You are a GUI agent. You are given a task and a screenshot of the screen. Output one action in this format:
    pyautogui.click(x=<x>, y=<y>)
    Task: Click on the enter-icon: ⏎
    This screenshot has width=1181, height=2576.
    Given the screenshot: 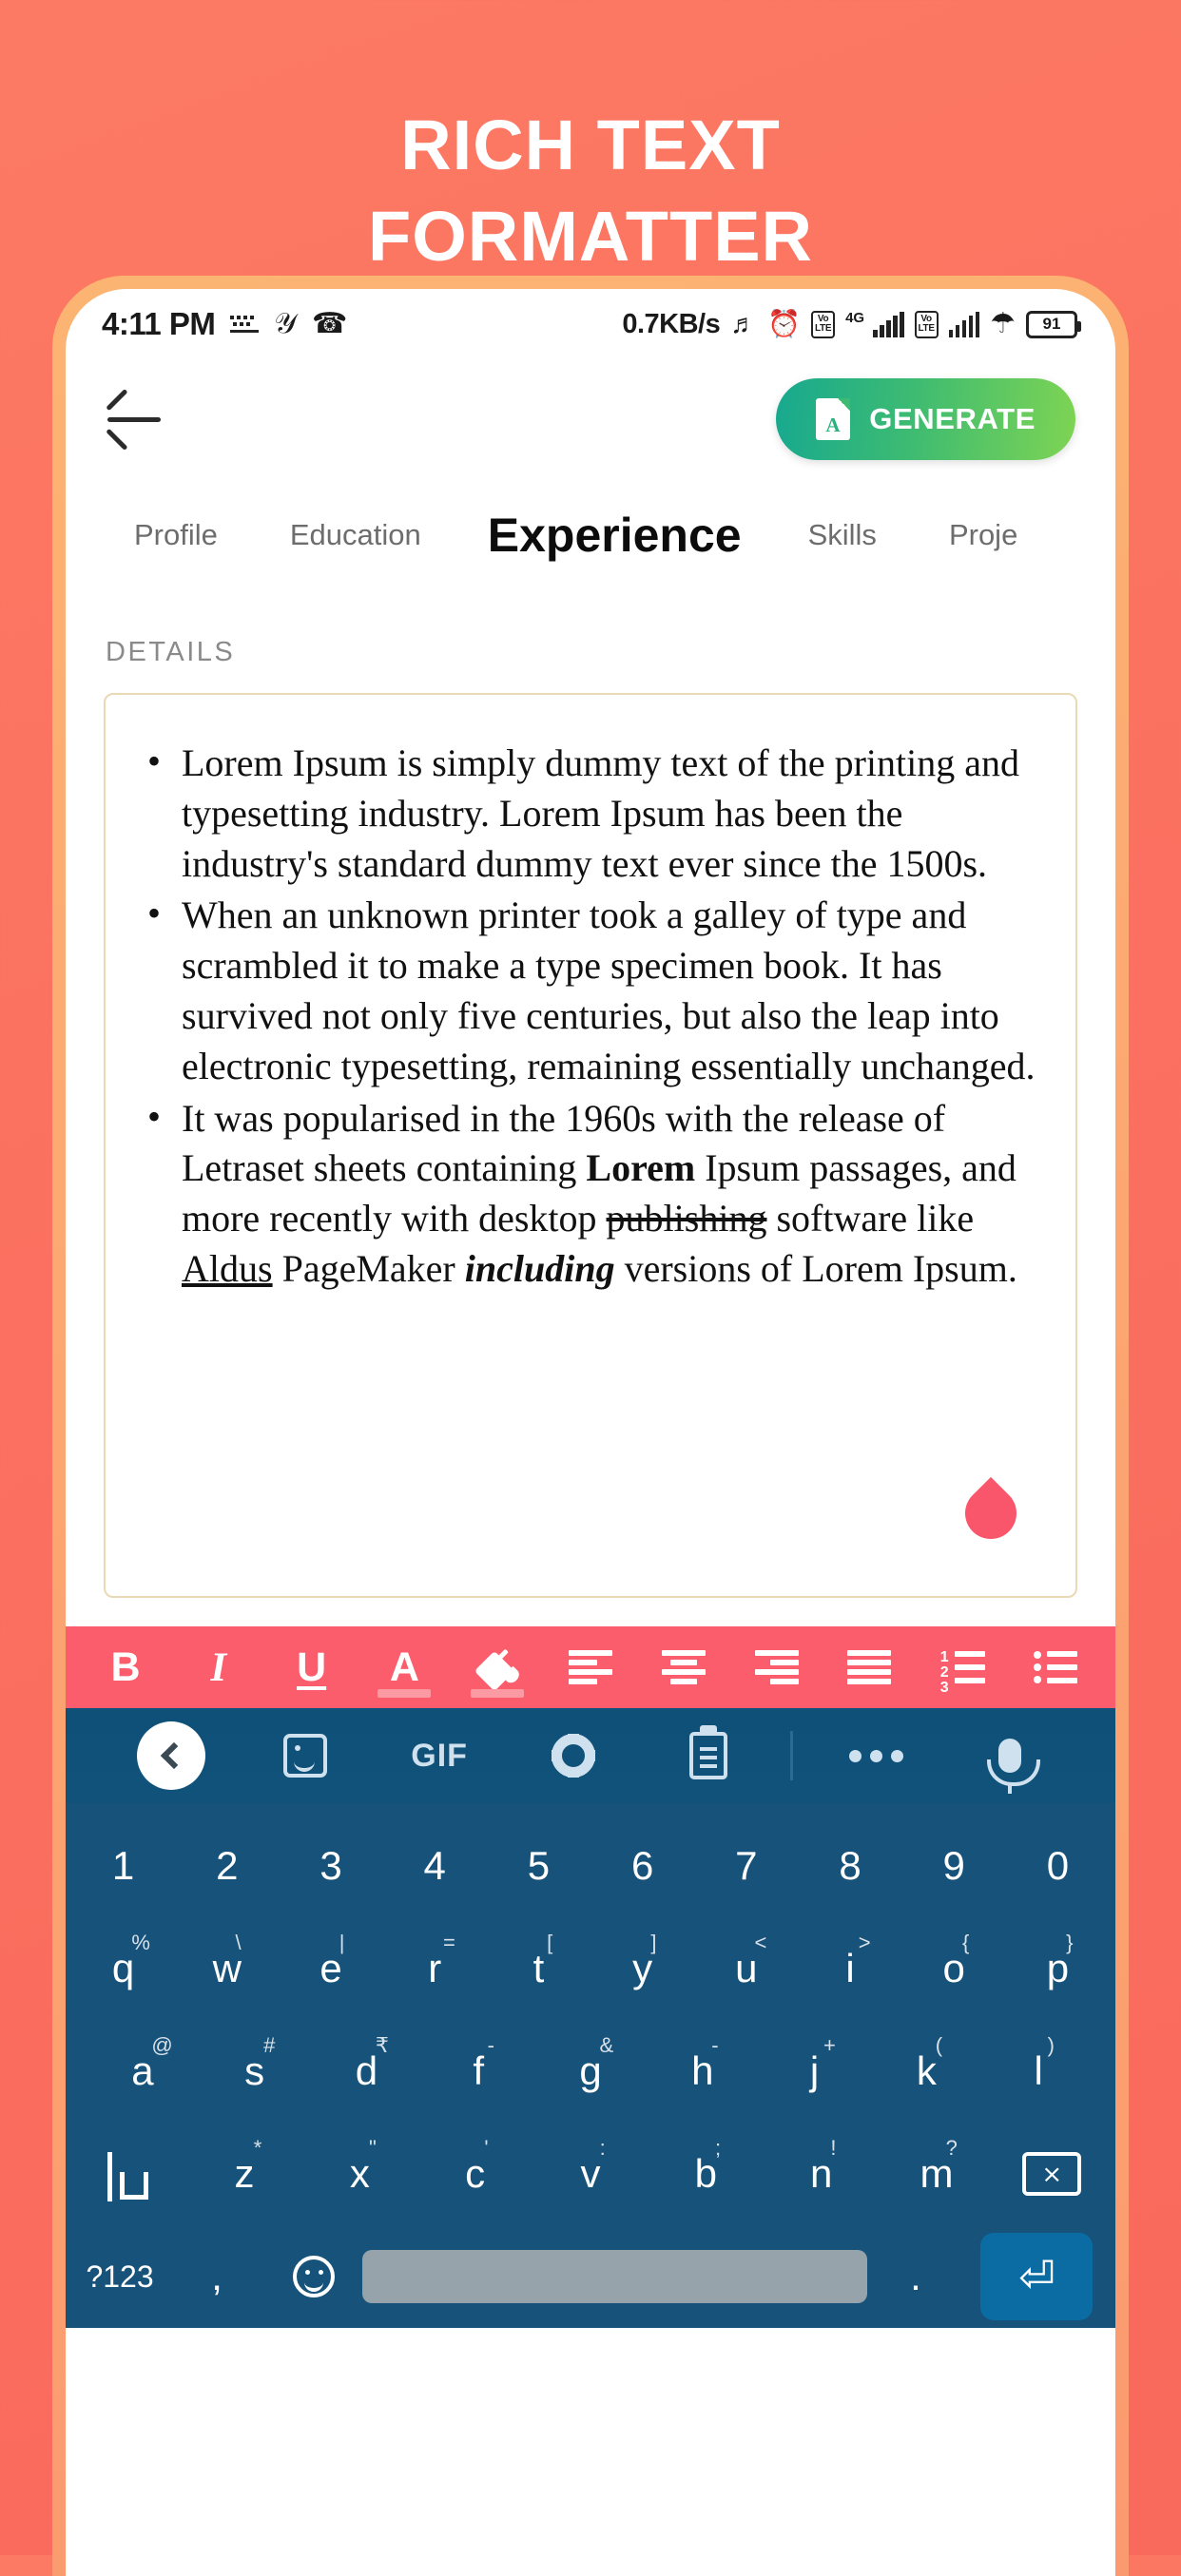 What is the action you would take?
    pyautogui.click(x=1036, y=2276)
    